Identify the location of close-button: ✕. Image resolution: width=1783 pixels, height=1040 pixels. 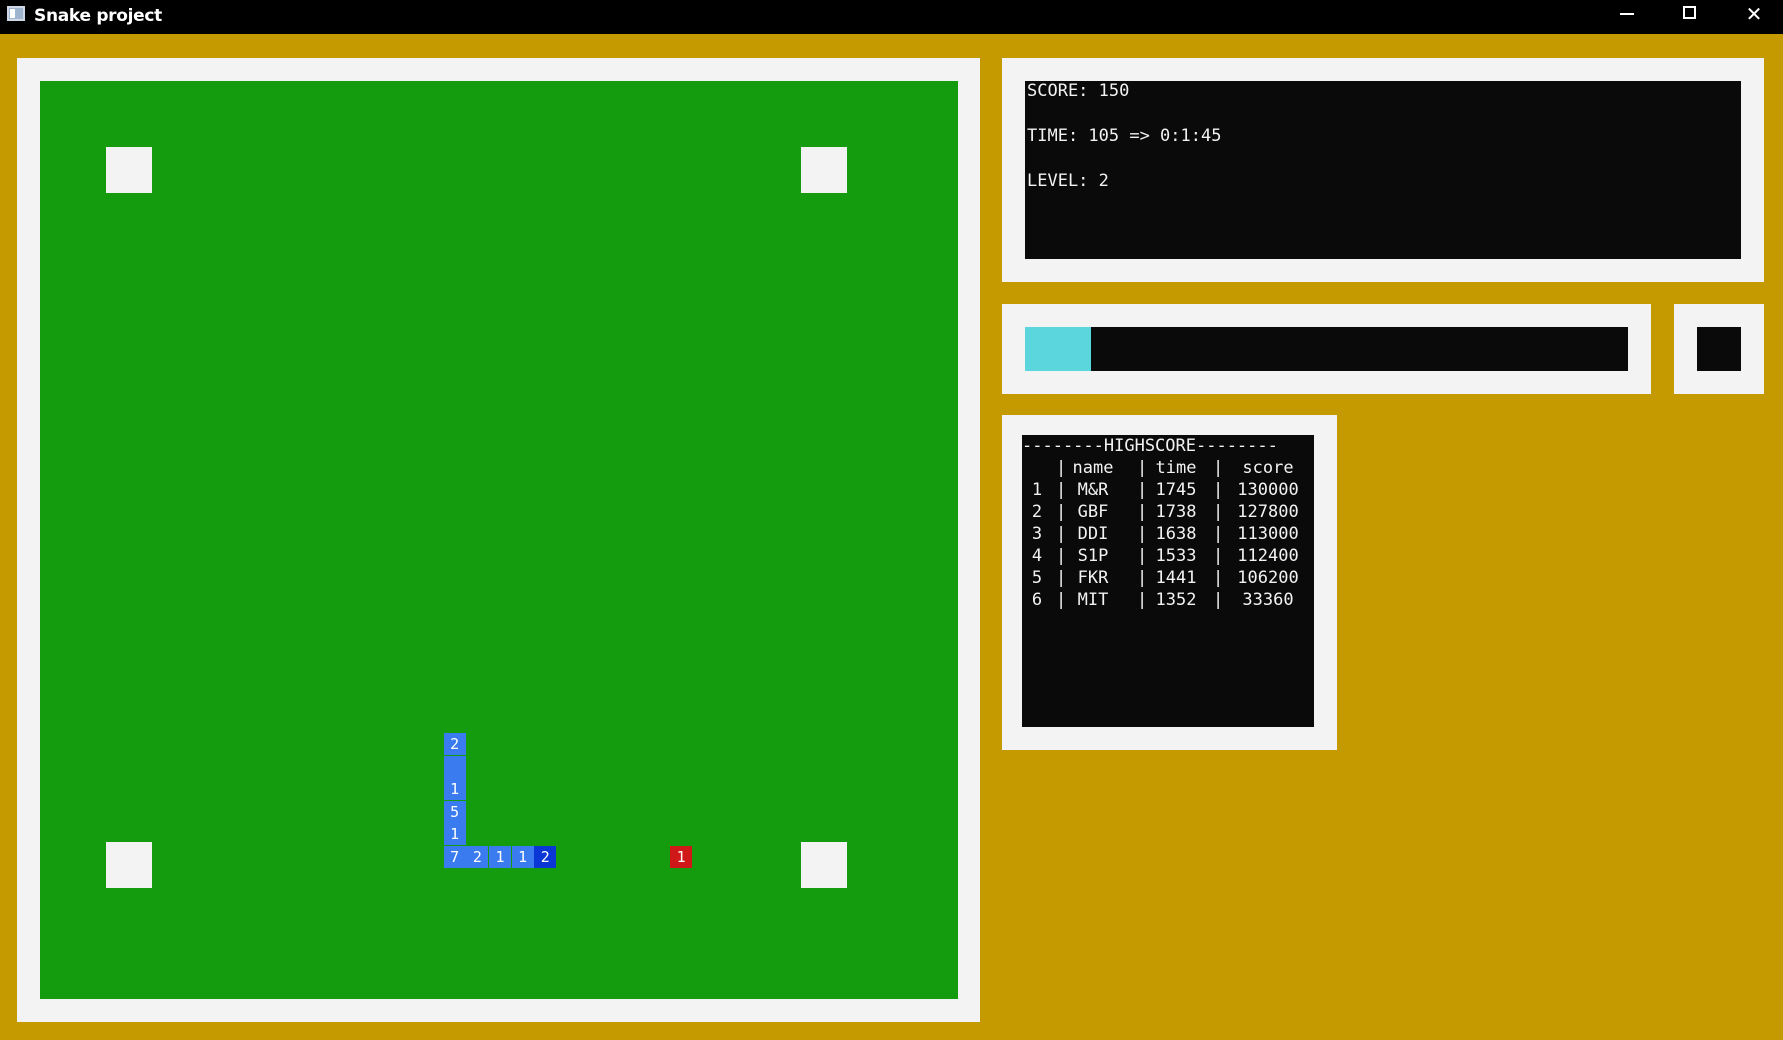
(1752, 14).